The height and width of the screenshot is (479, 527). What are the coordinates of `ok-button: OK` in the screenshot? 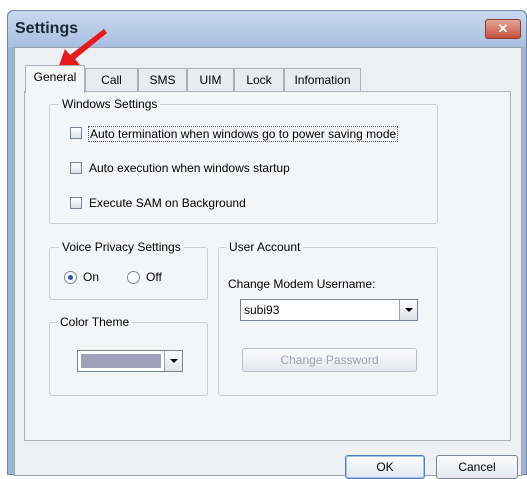 It's located at (385, 467).